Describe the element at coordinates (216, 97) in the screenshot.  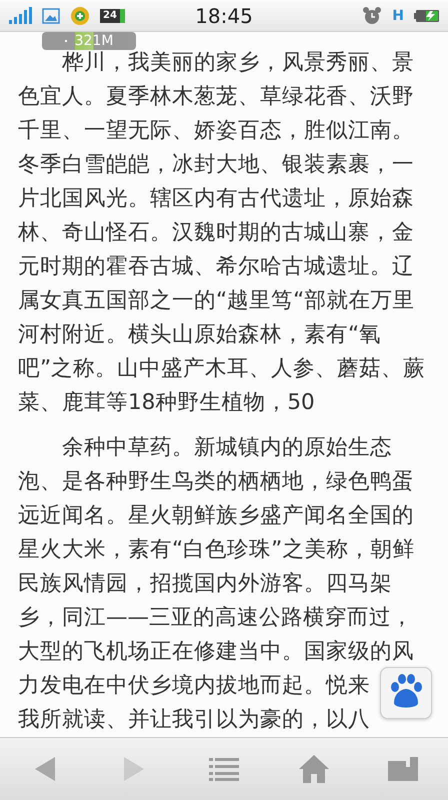
I see `text-line: 色宜人。夏季林木葱茏、草绿花香、沃野` at that location.